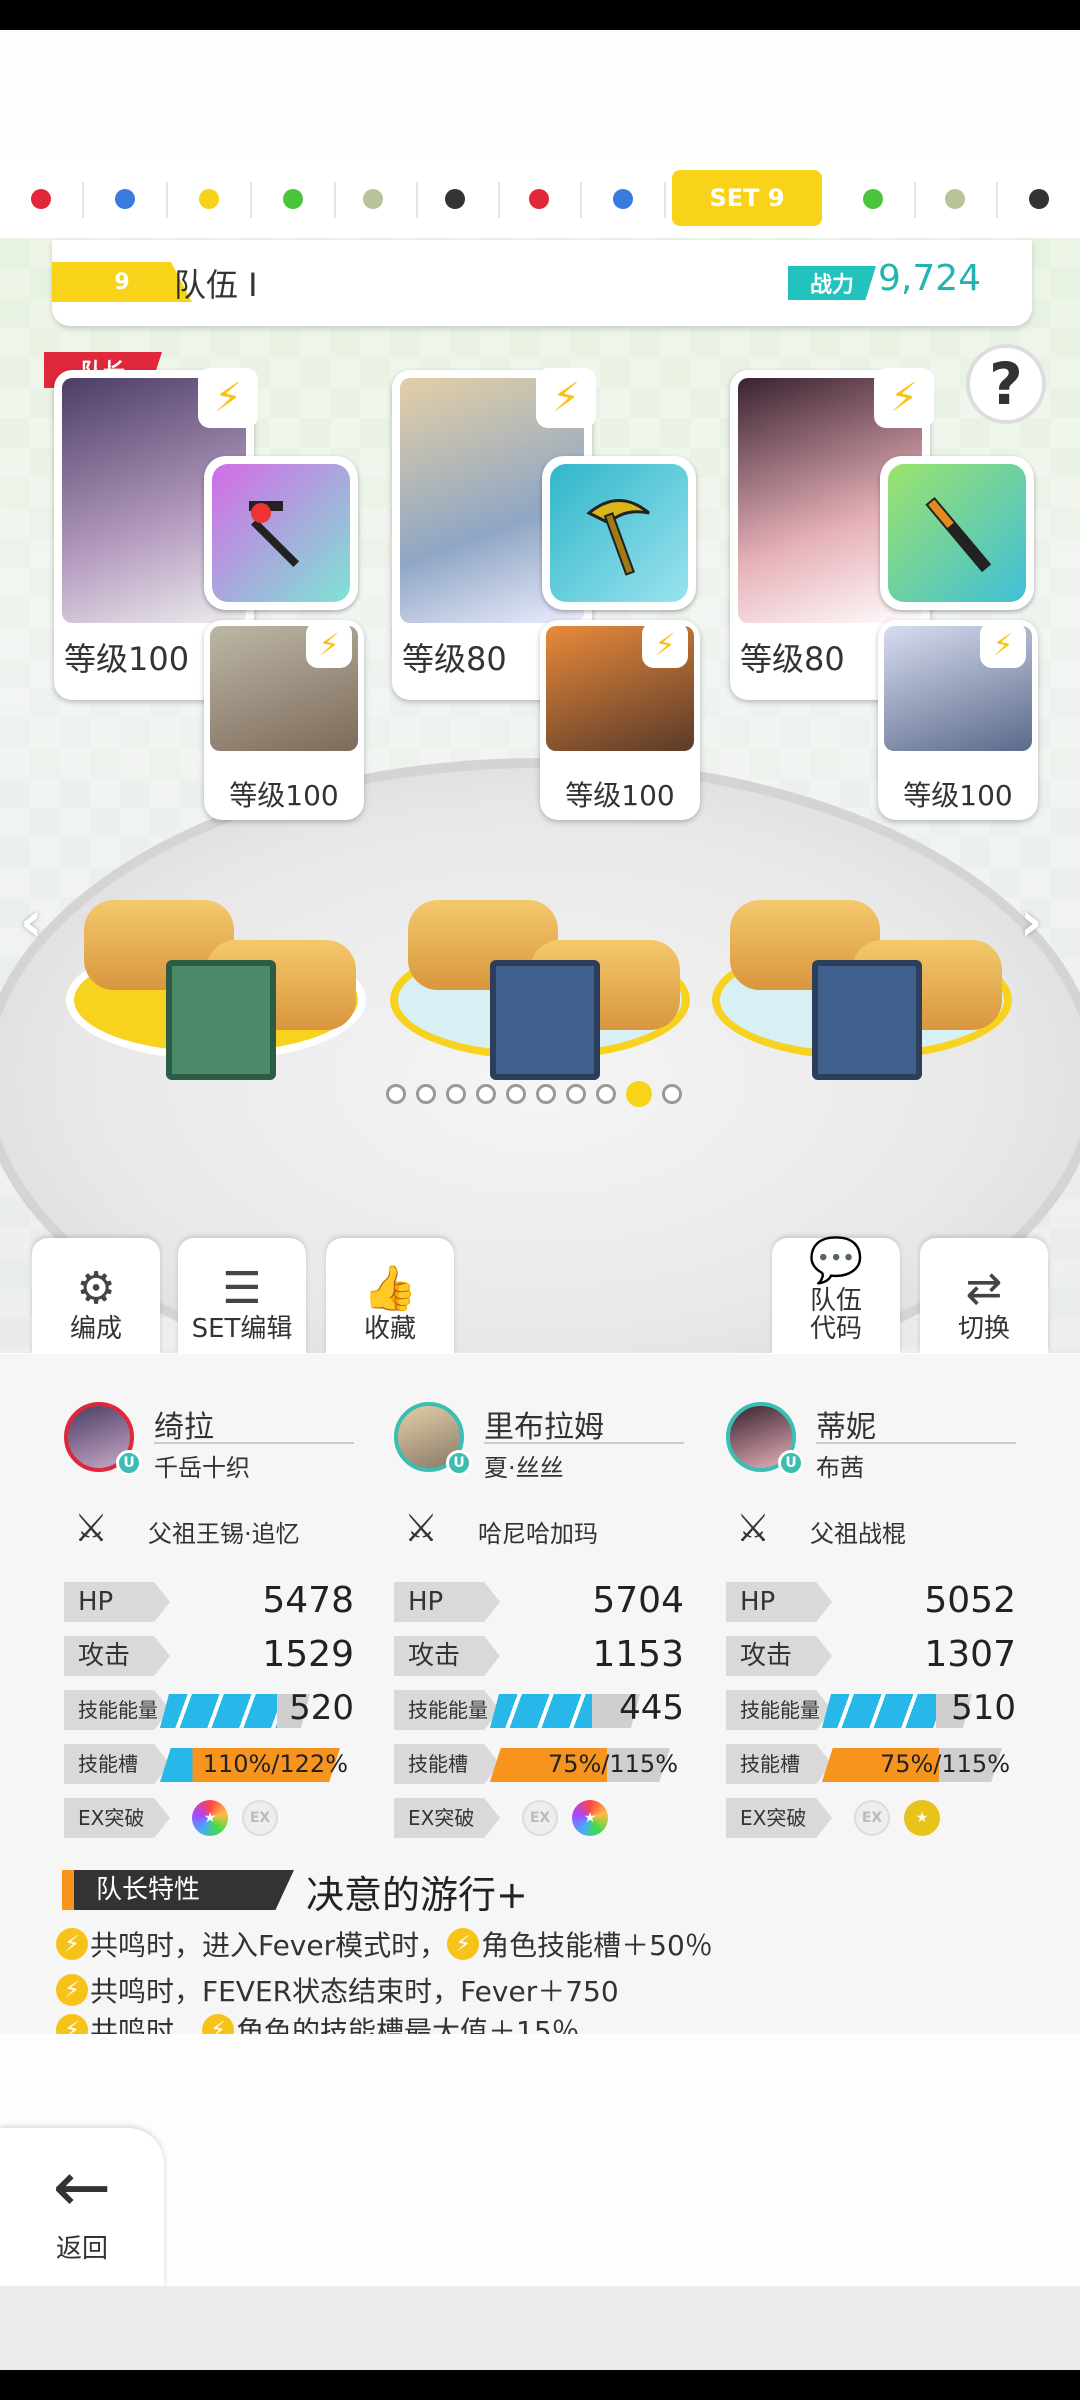 This screenshot has height=2400, width=1080. What do you see at coordinates (216, 283) in the screenshot?
I see `team-name: 队伍 I` at bounding box center [216, 283].